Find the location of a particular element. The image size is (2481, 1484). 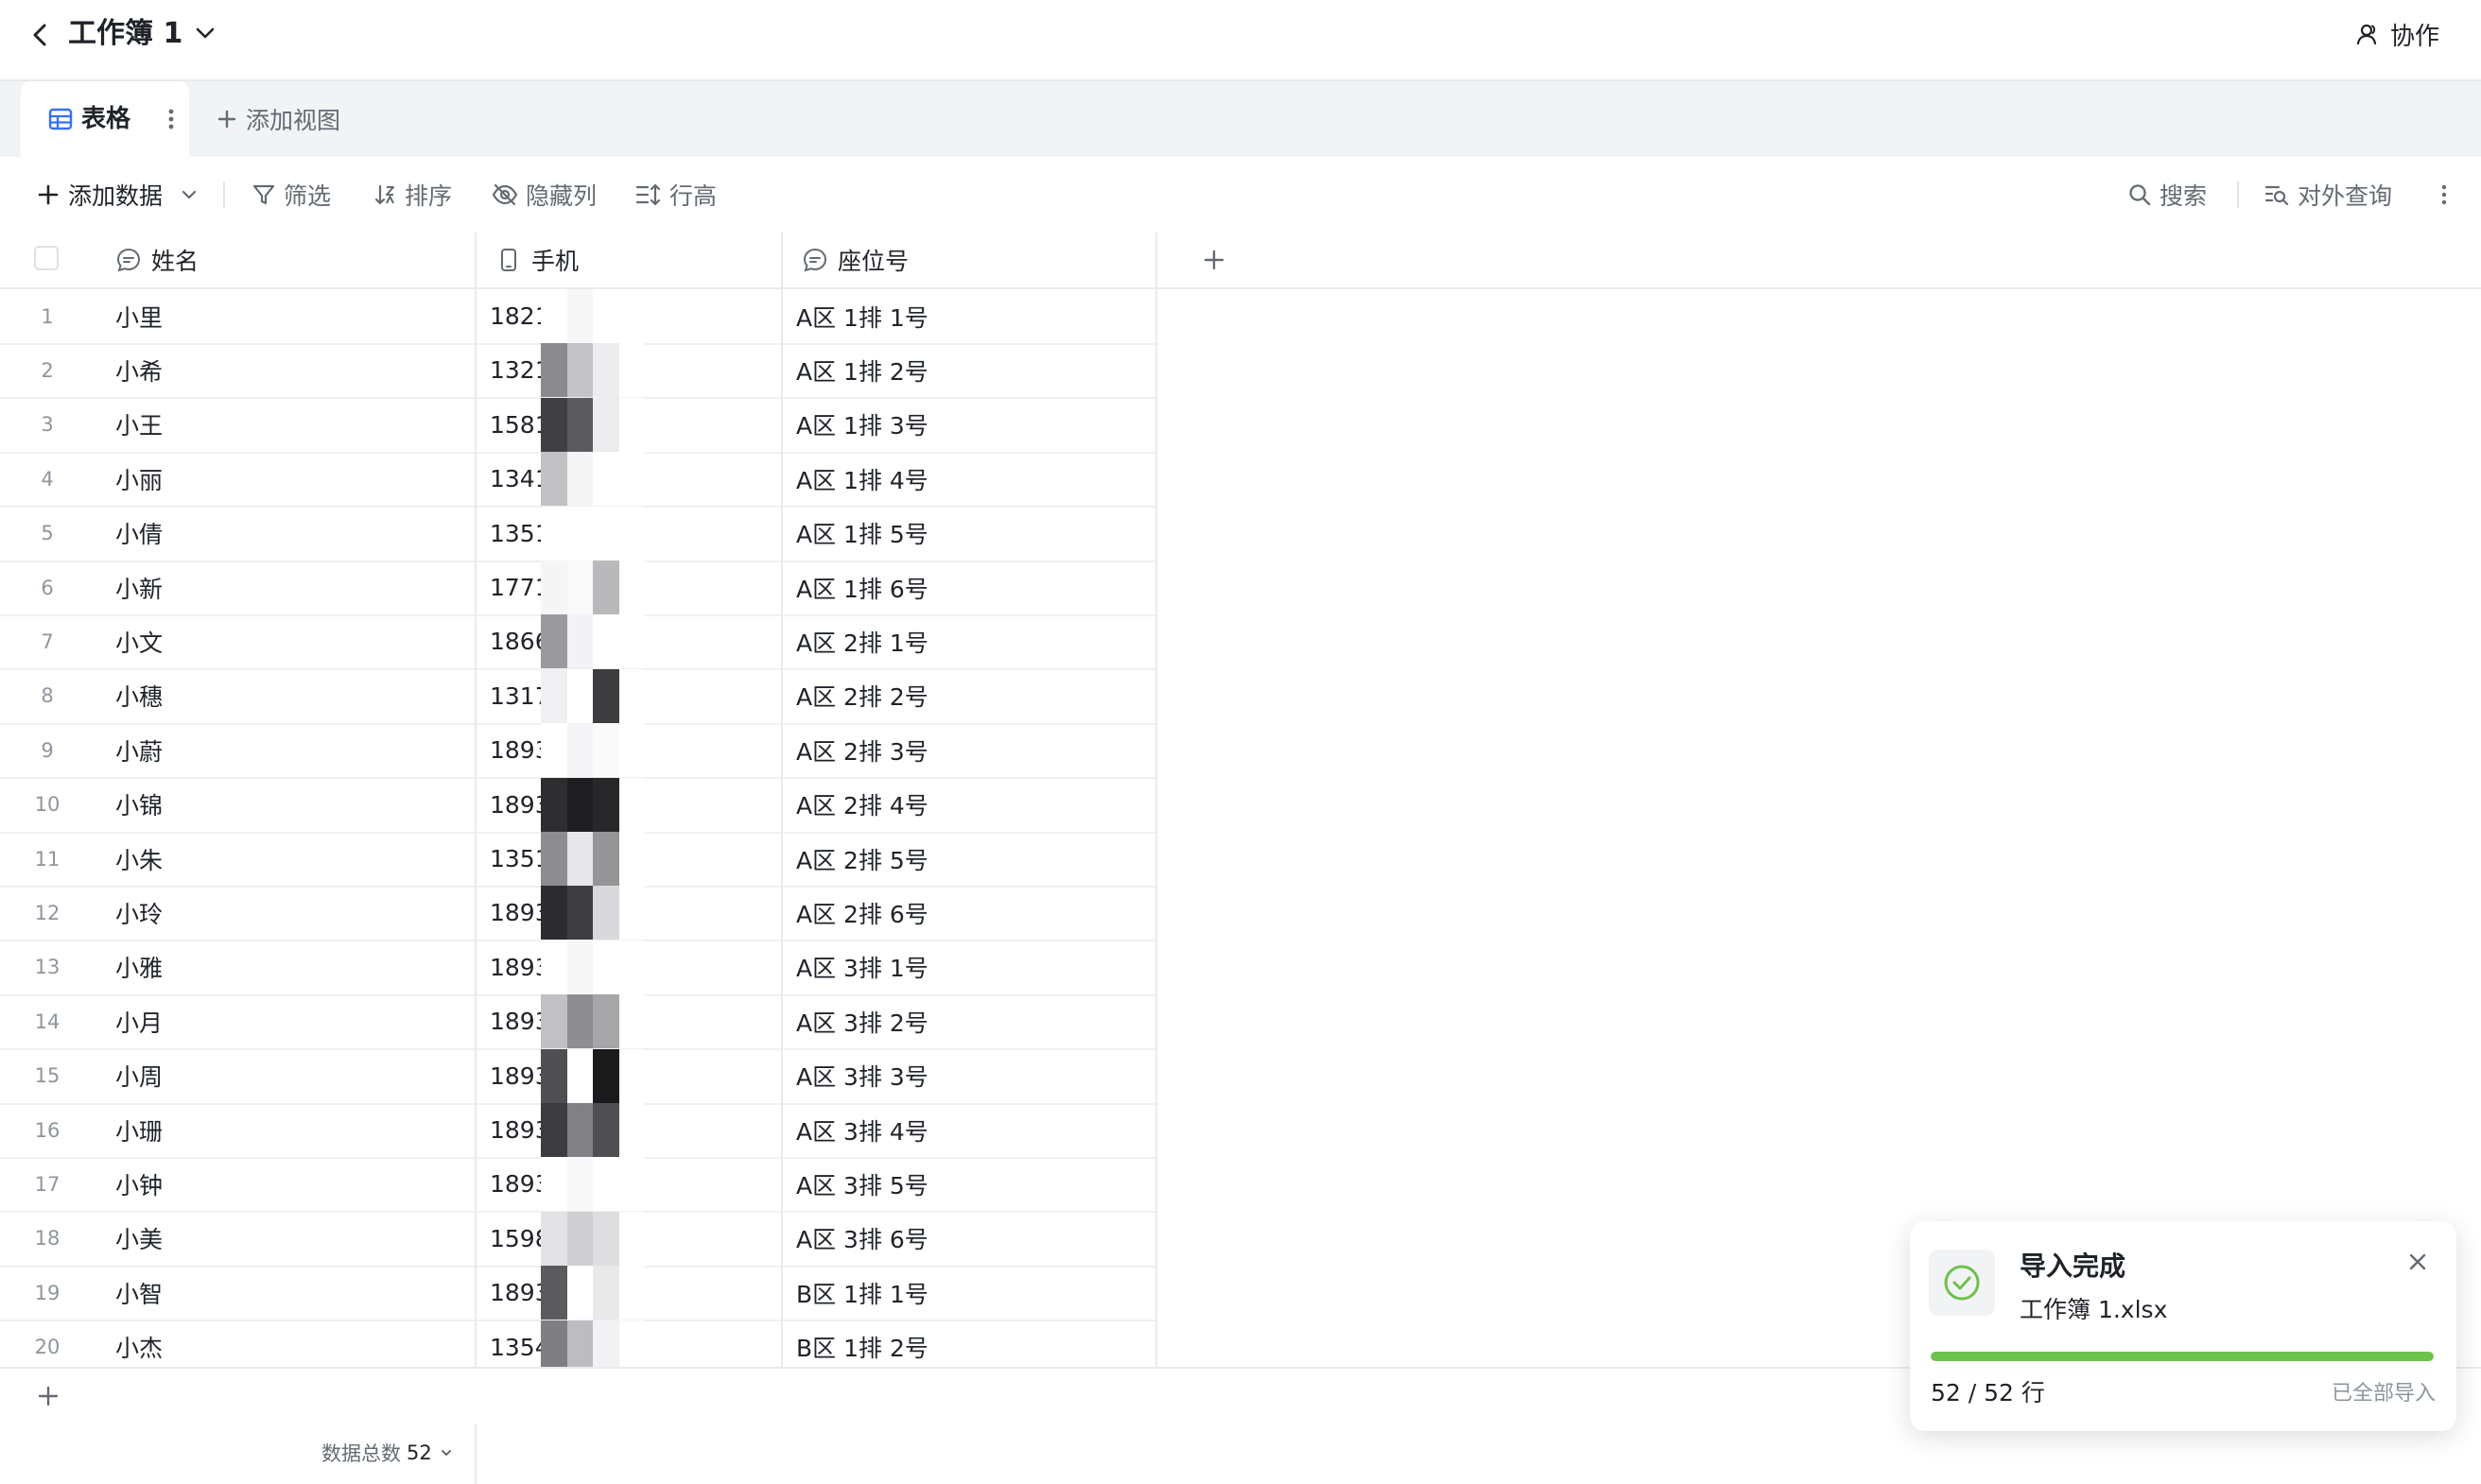

name-cell: 小珊 is located at coordinates (139, 1130).